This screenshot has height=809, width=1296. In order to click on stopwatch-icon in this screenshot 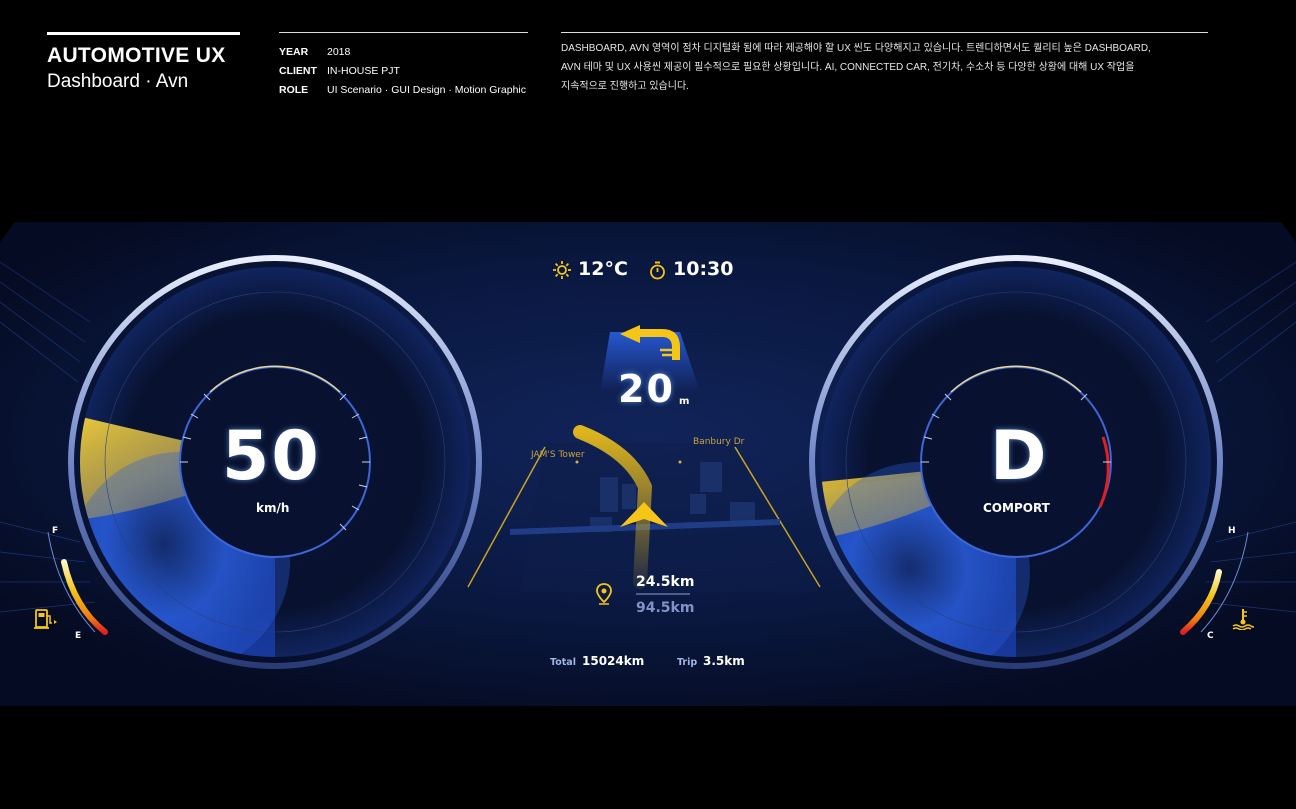, I will do `click(657, 270)`.